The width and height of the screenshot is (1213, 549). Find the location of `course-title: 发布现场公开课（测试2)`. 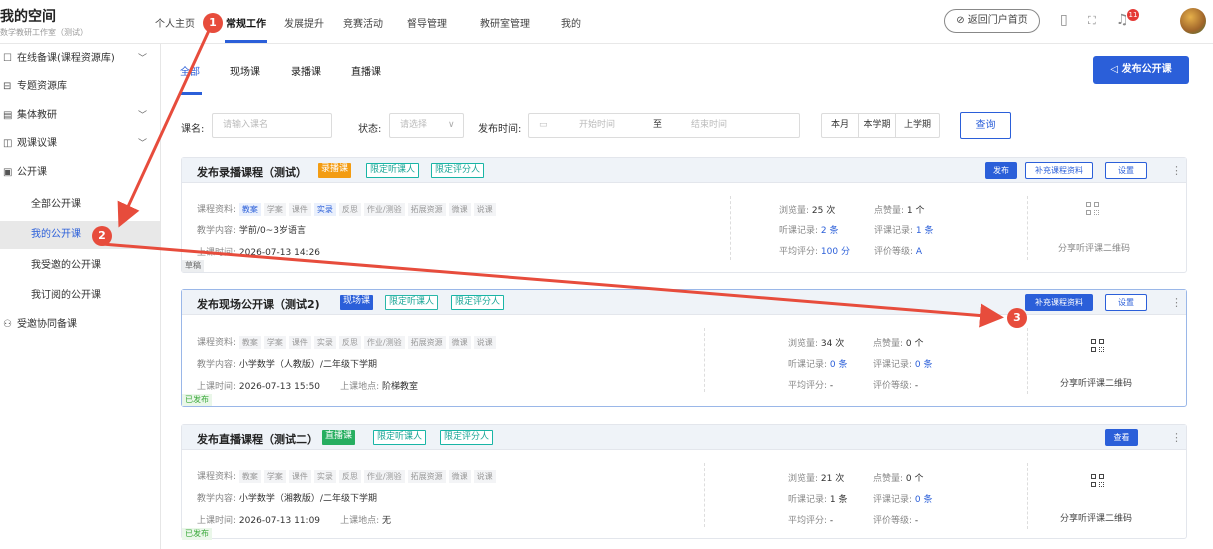

course-title: 发布现场公开课（测试2) is located at coordinates (258, 304).